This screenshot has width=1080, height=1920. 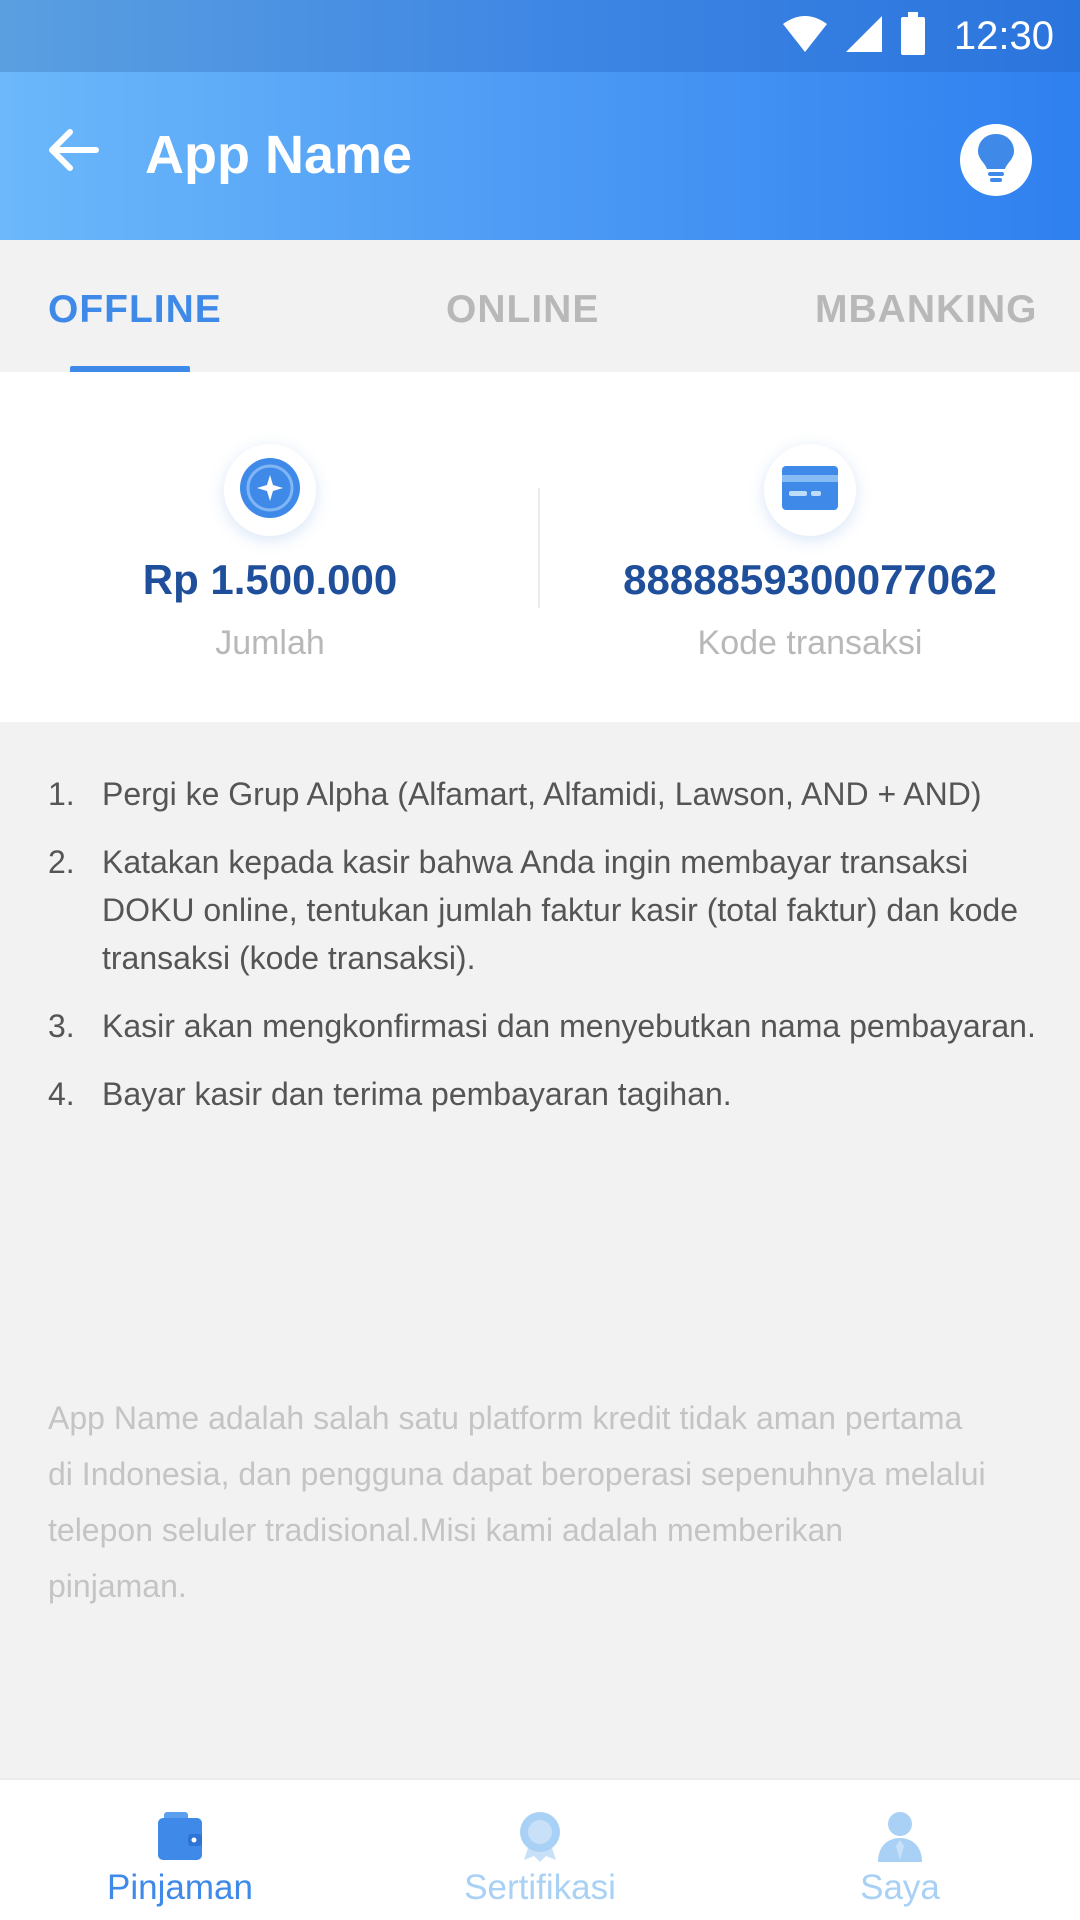 What do you see at coordinates (900, 1887) in the screenshot?
I see `nav-label: Saya` at bounding box center [900, 1887].